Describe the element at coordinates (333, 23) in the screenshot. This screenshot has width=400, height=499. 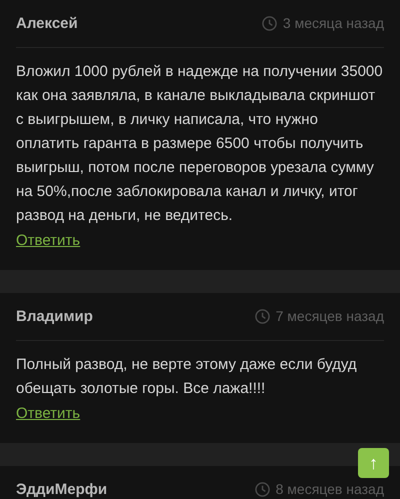
I see `comment-time: 3 месяца назад` at that location.